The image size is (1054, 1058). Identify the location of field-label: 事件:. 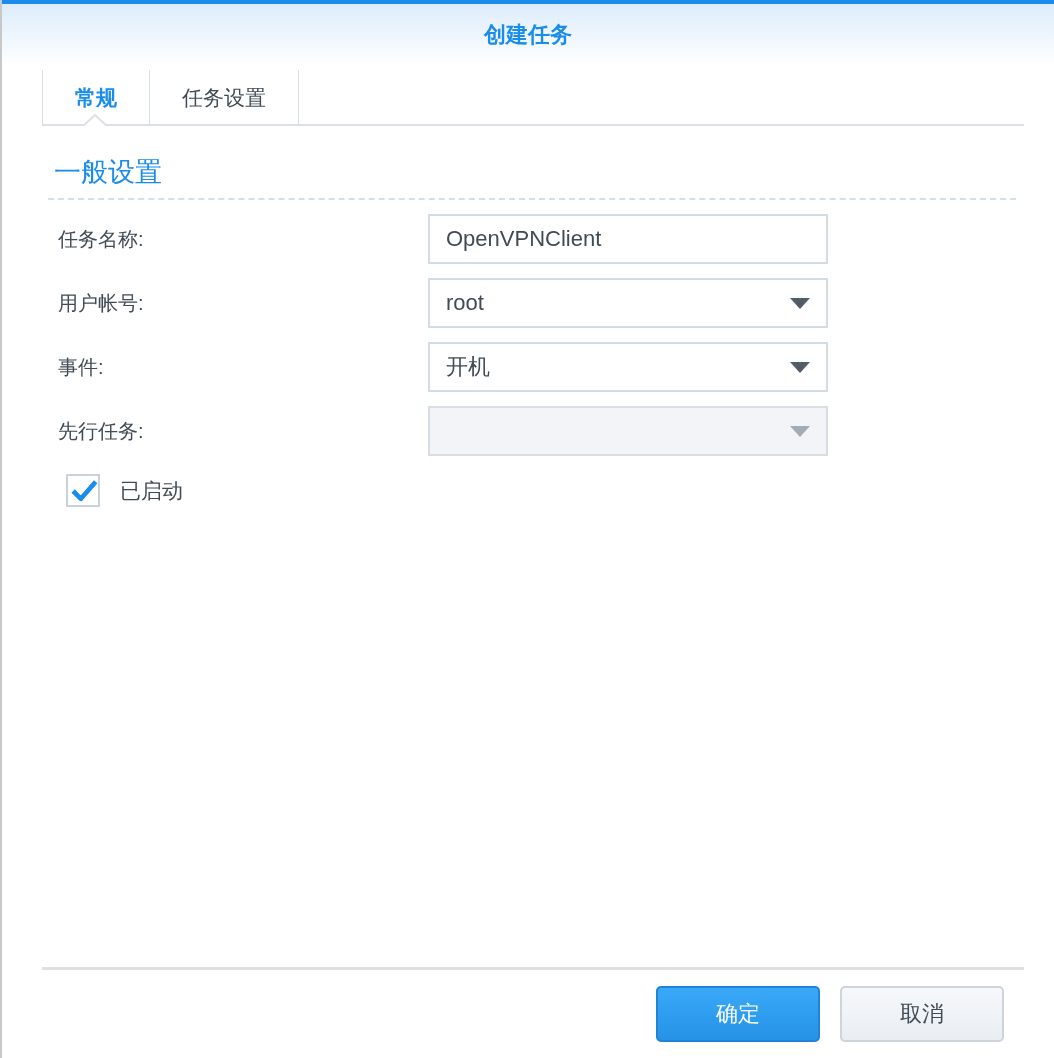
(81, 367).